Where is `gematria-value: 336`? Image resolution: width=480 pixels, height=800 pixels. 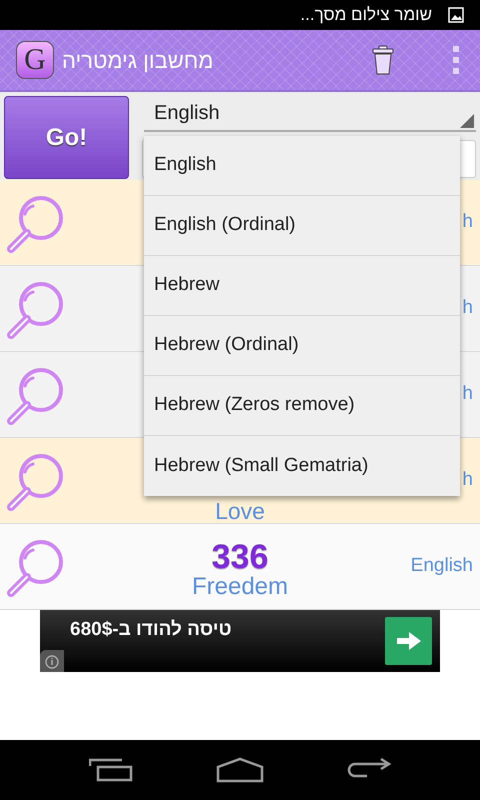 gematria-value: 336 is located at coordinates (240, 557).